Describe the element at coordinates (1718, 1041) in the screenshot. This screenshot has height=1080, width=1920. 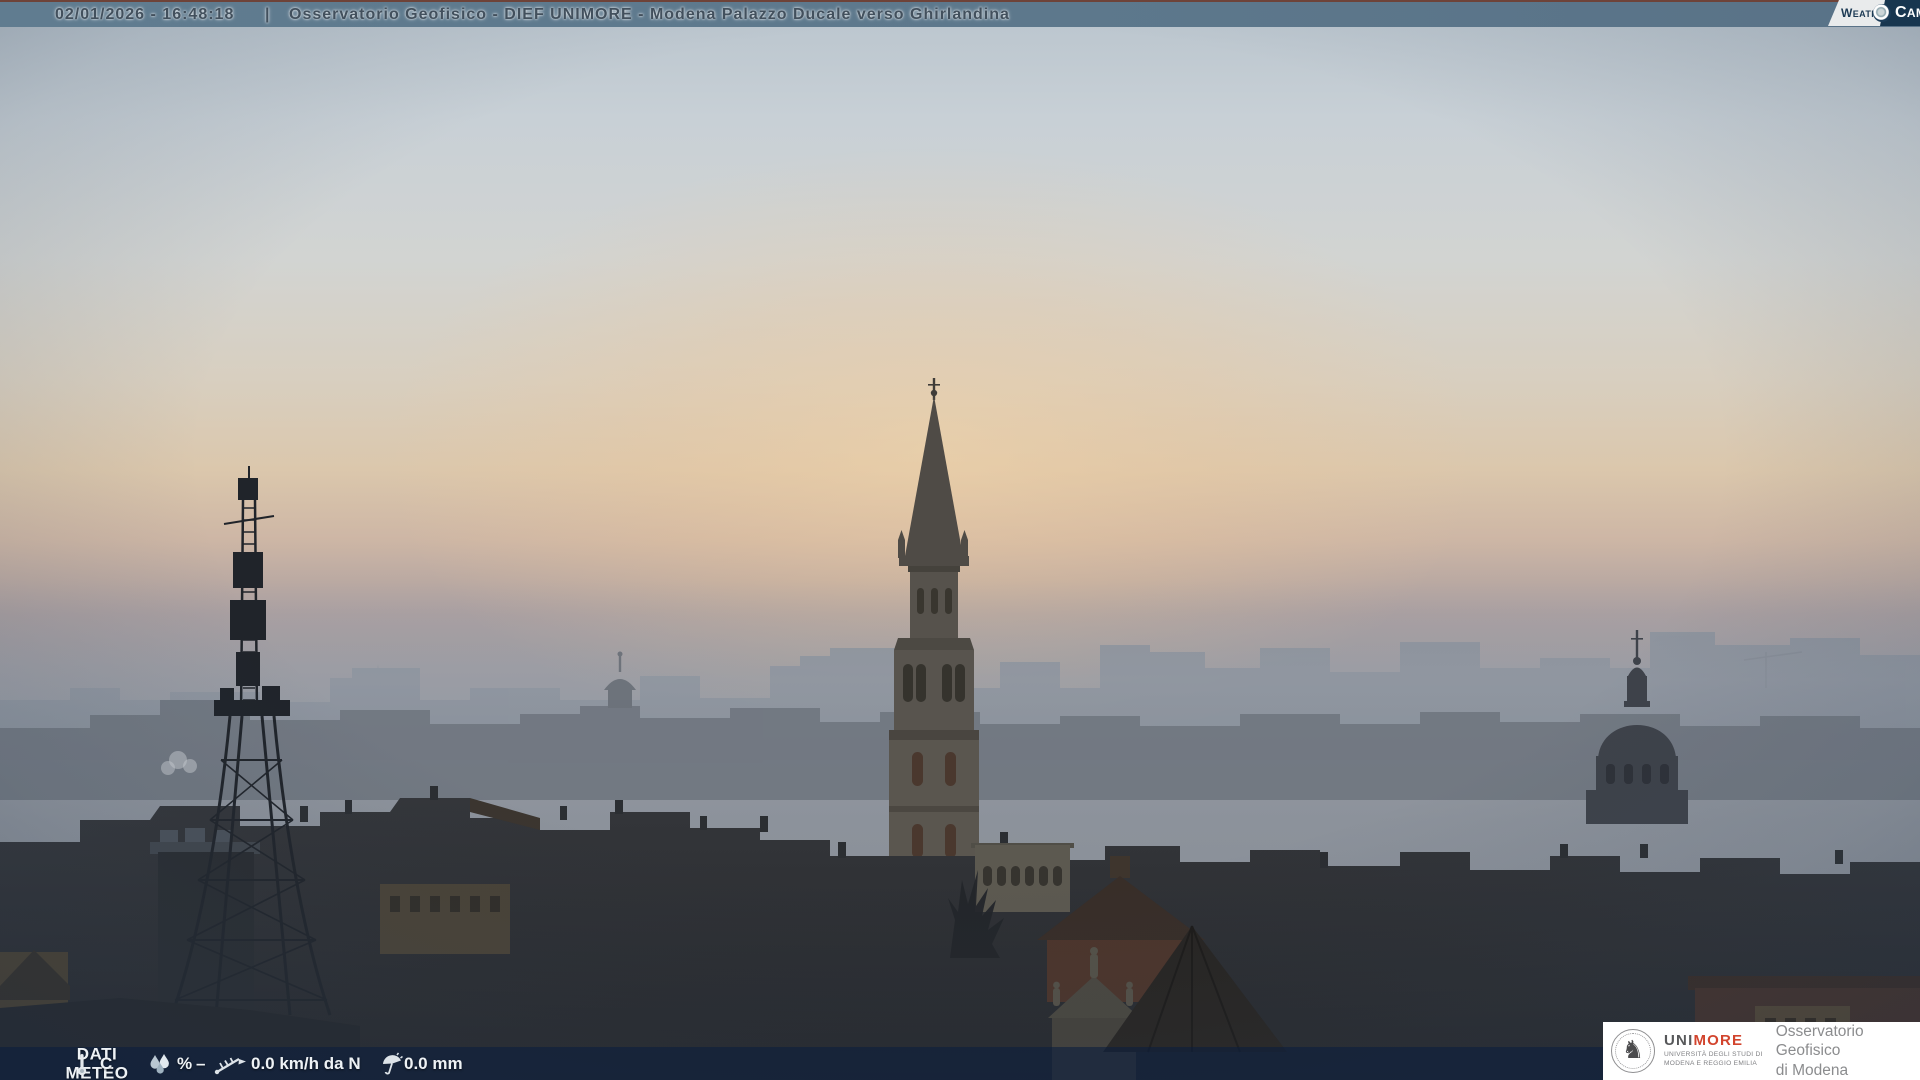
I see `brand-more: MORE` at that location.